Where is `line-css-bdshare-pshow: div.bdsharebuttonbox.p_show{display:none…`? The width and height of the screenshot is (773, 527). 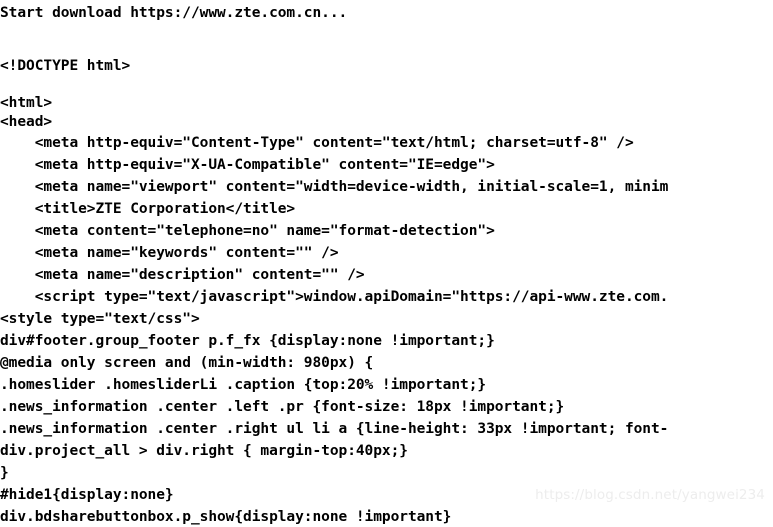
line-css-bdshare-pshow: div.bdsharebuttonbox.p_show{display:none… is located at coordinates (226, 517).